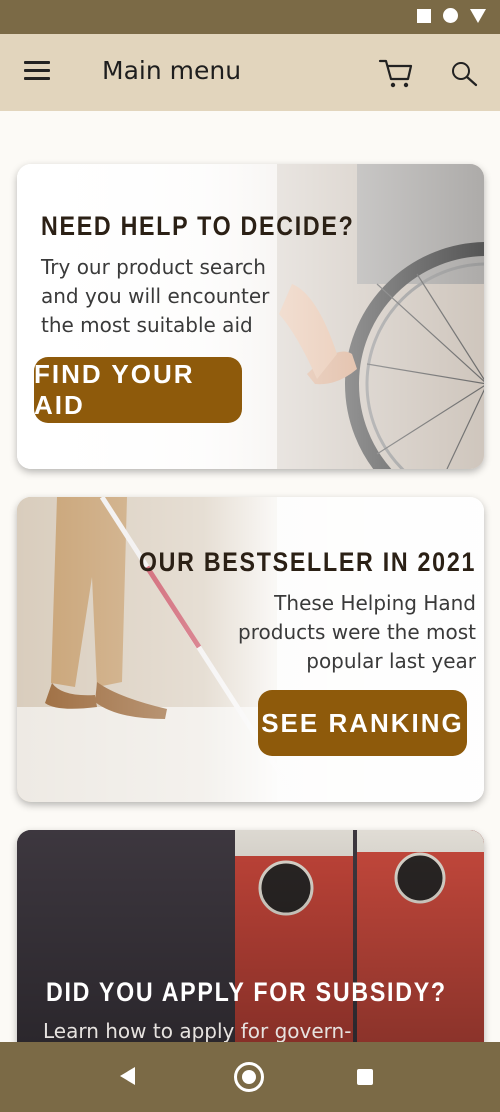 The image size is (500, 1112). Describe the element at coordinates (246, 992) in the screenshot. I see `card-title: DID YOU APPLY FOR SUBSIDY?` at that location.